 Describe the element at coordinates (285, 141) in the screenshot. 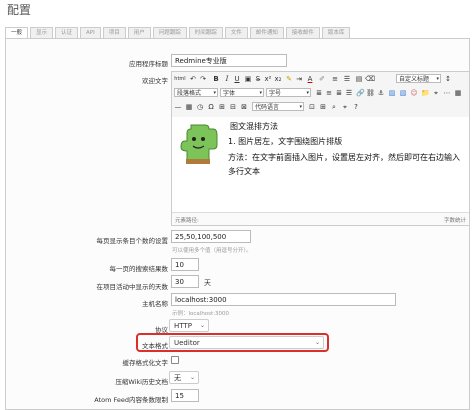

I see `content-line-1: 1. 图片居左，文字围绕图片排版` at that location.